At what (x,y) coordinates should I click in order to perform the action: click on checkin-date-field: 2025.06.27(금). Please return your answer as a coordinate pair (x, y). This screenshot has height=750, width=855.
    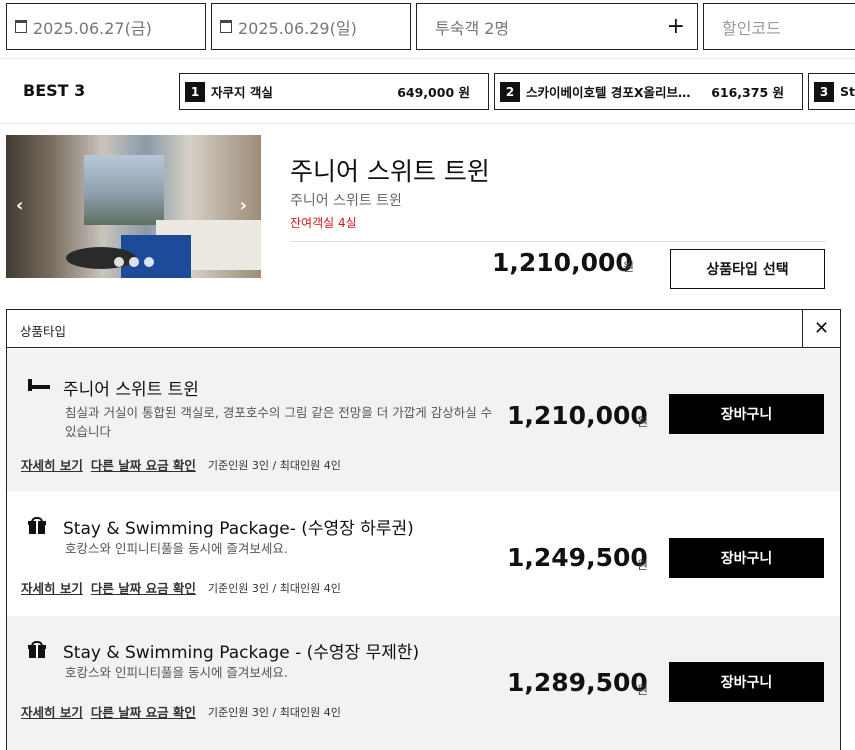
    Looking at the image, I should click on (106, 26).